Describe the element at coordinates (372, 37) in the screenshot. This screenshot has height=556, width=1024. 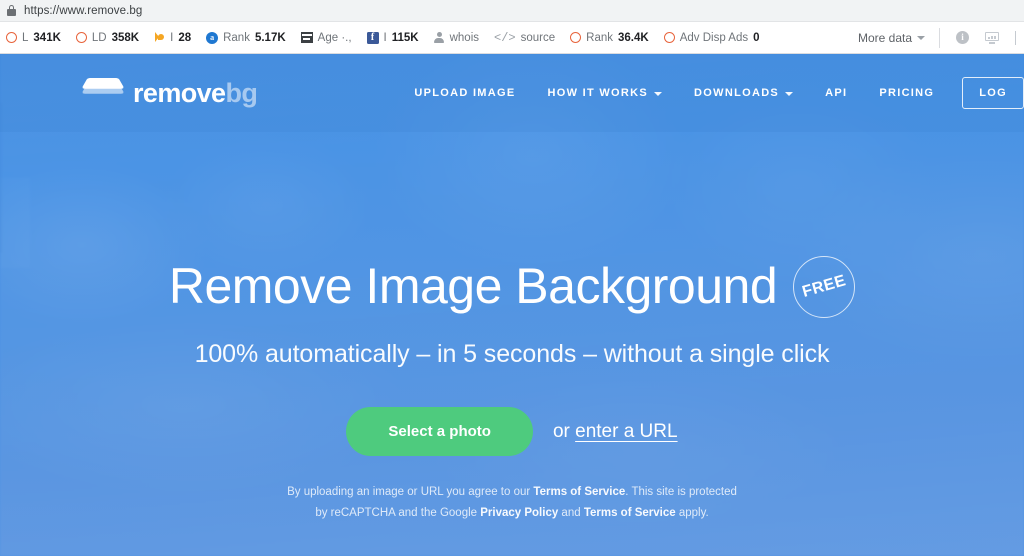
I see `facebook-icon: f` at that location.